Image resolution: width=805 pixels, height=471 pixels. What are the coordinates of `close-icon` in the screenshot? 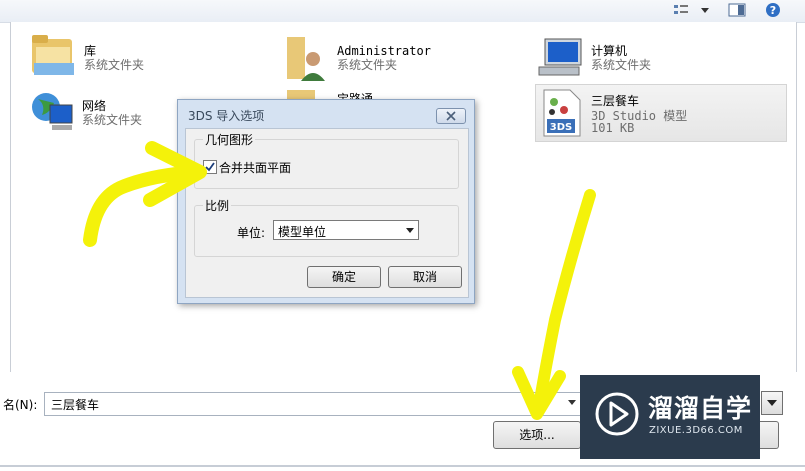 It's located at (451, 116).